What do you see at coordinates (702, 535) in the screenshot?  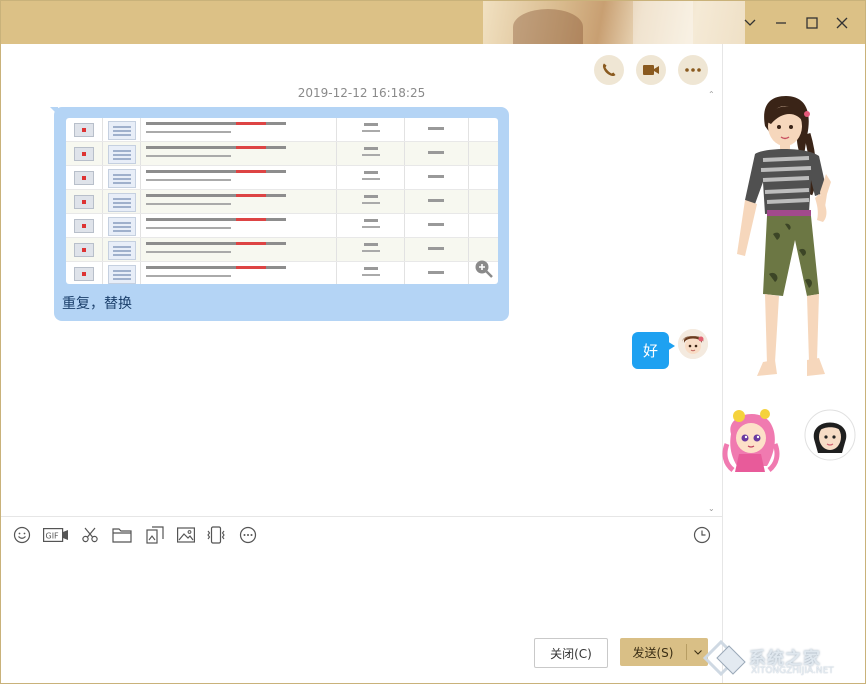 I see `clock-icon` at bounding box center [702, 535].